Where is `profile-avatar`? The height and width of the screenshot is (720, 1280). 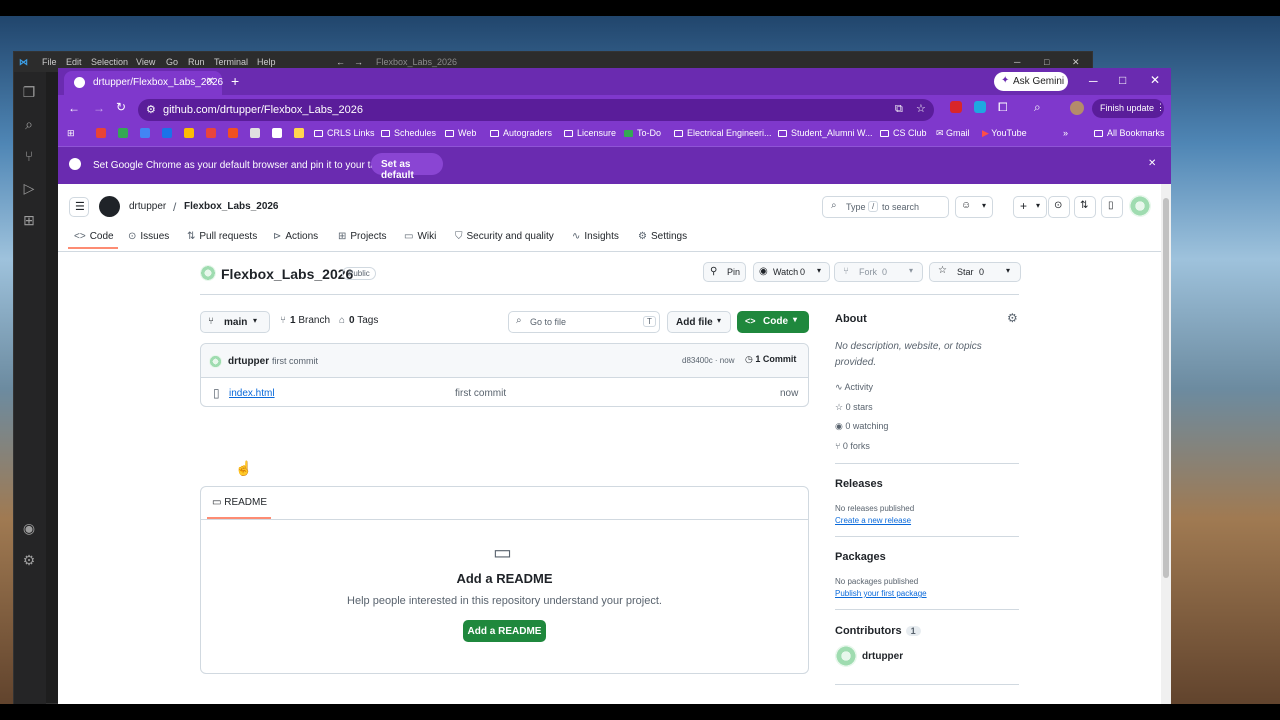
profile-avatar is located at coordinates (1077, 108).